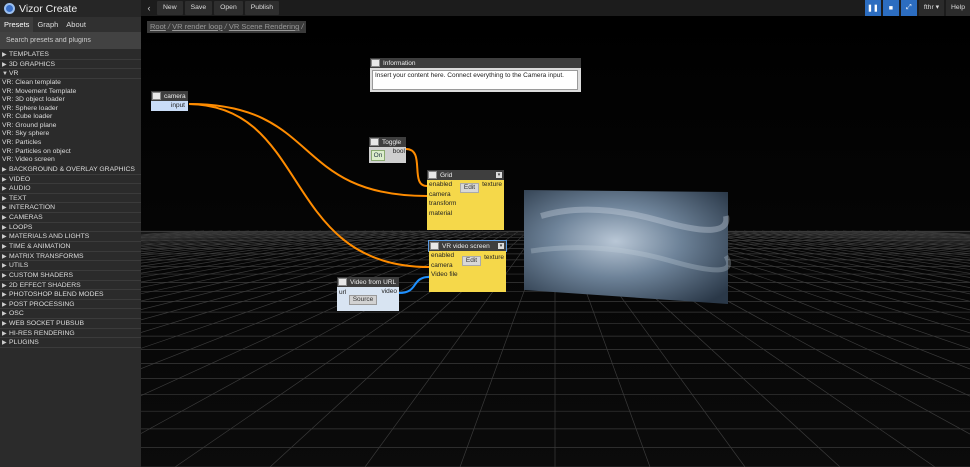 Image resolution: width=970 pixels, height=467 pixels. What do you see at coordinates (467, 246) in the screenshot?
I see `node-header: VR video screen ▾` at bounding box center [467, 246].